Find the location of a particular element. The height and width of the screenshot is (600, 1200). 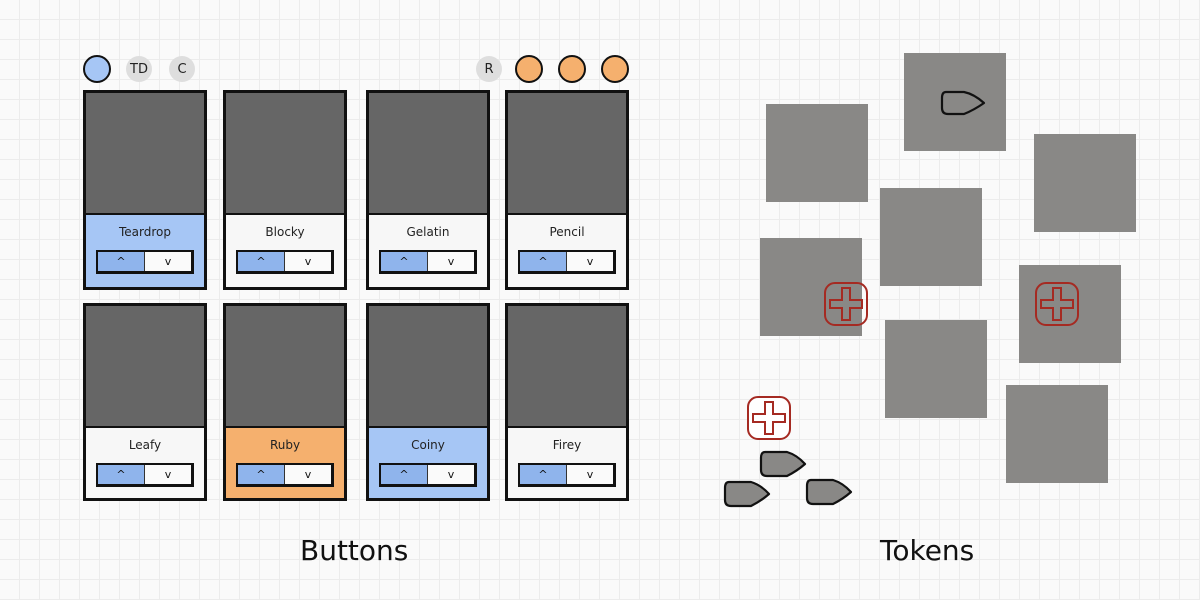

card-name: Gelatin is located at coordinates (428, 232).